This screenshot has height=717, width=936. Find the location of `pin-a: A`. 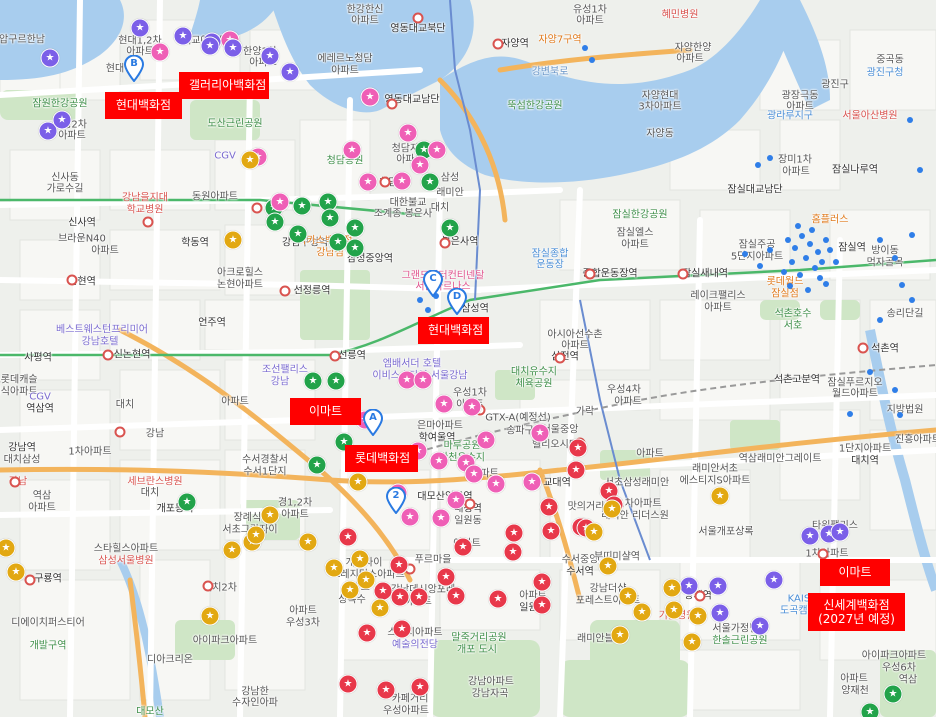

pin-a: A is located at coordinates (373, 422).